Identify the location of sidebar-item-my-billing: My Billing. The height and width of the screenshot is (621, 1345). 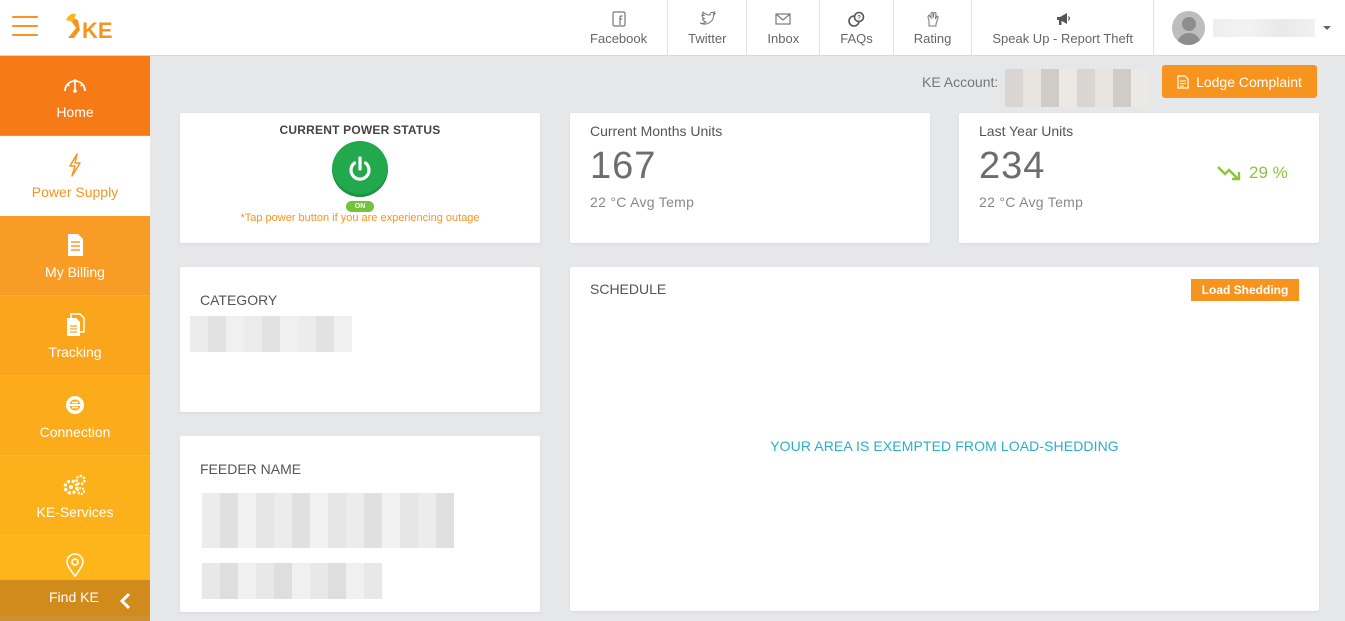
(75, 256).